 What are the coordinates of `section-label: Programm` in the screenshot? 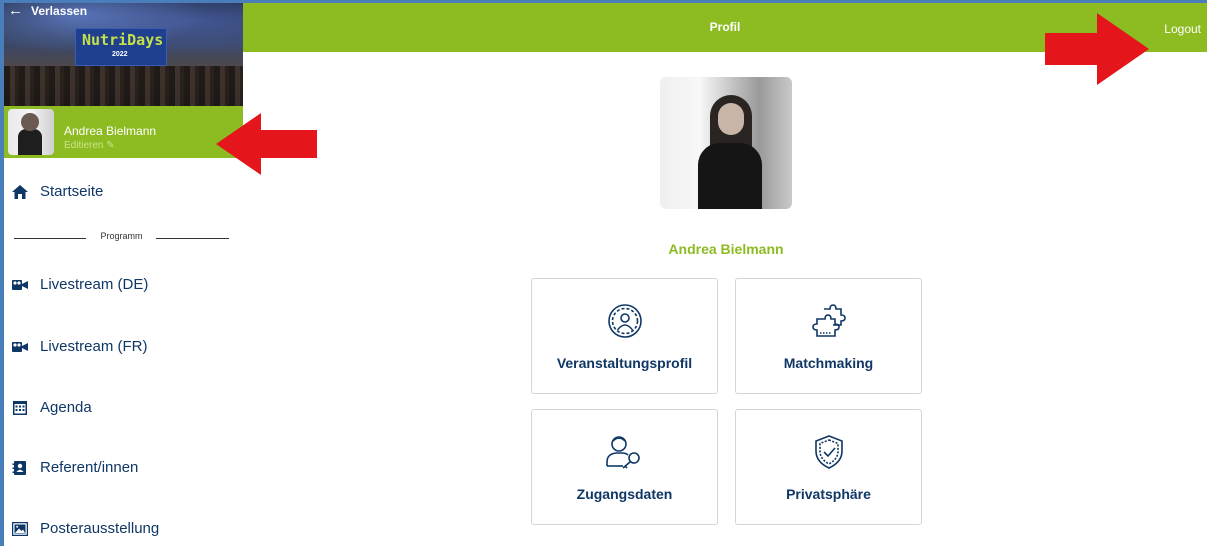 It's located at (121, 236).